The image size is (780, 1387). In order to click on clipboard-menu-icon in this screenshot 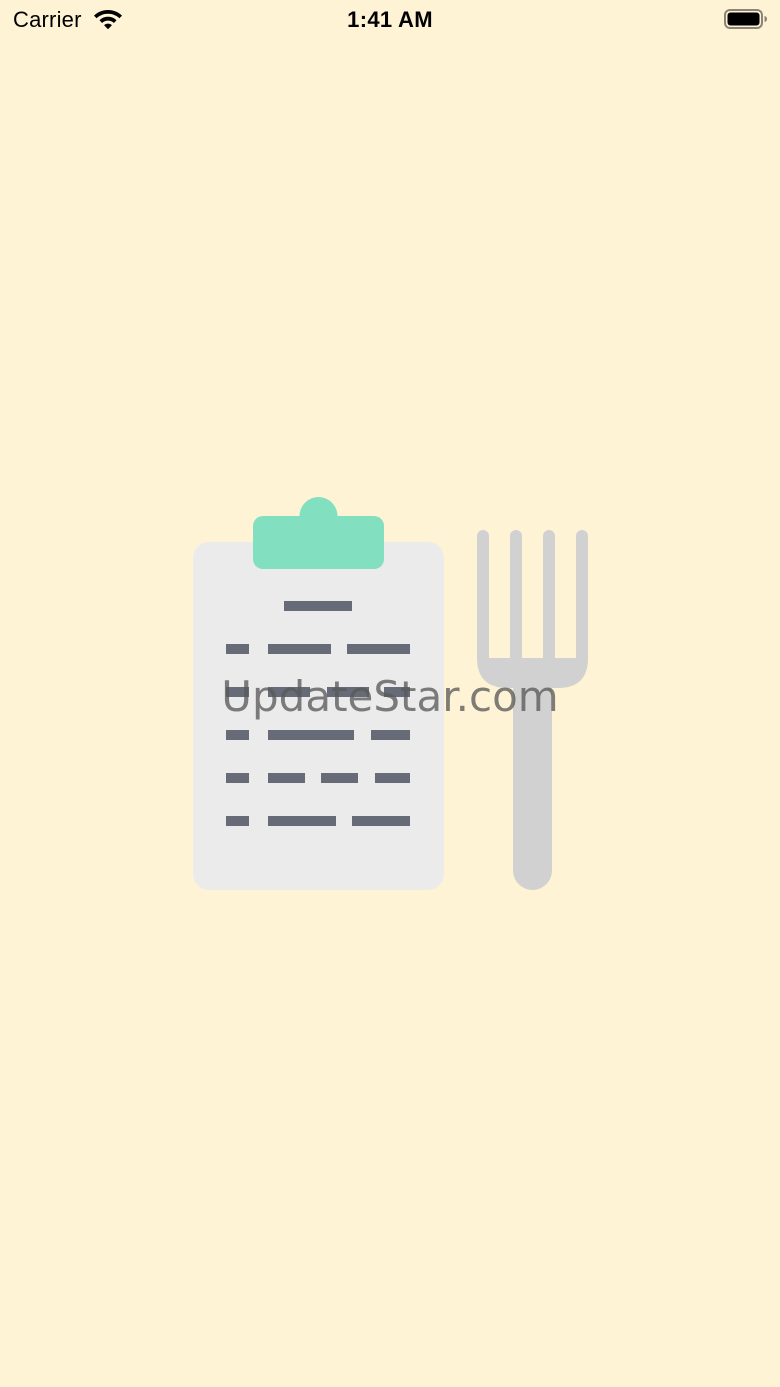, I will do `click(318, 693)`.